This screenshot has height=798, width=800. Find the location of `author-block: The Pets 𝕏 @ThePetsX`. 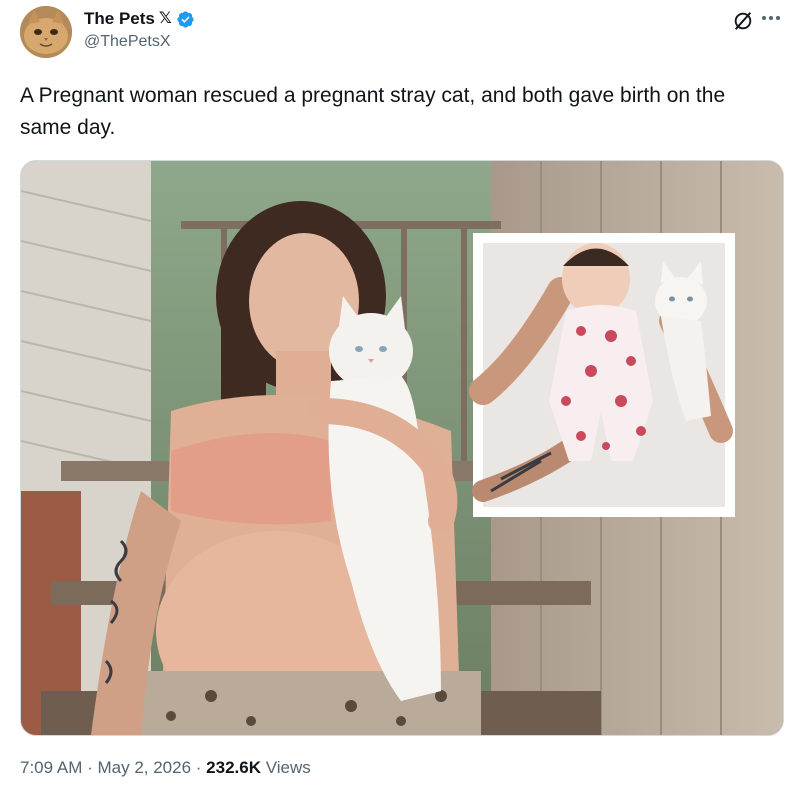

author-block: The Pets 𝕏 @ThePetsX is located at coordinates (139, 29).